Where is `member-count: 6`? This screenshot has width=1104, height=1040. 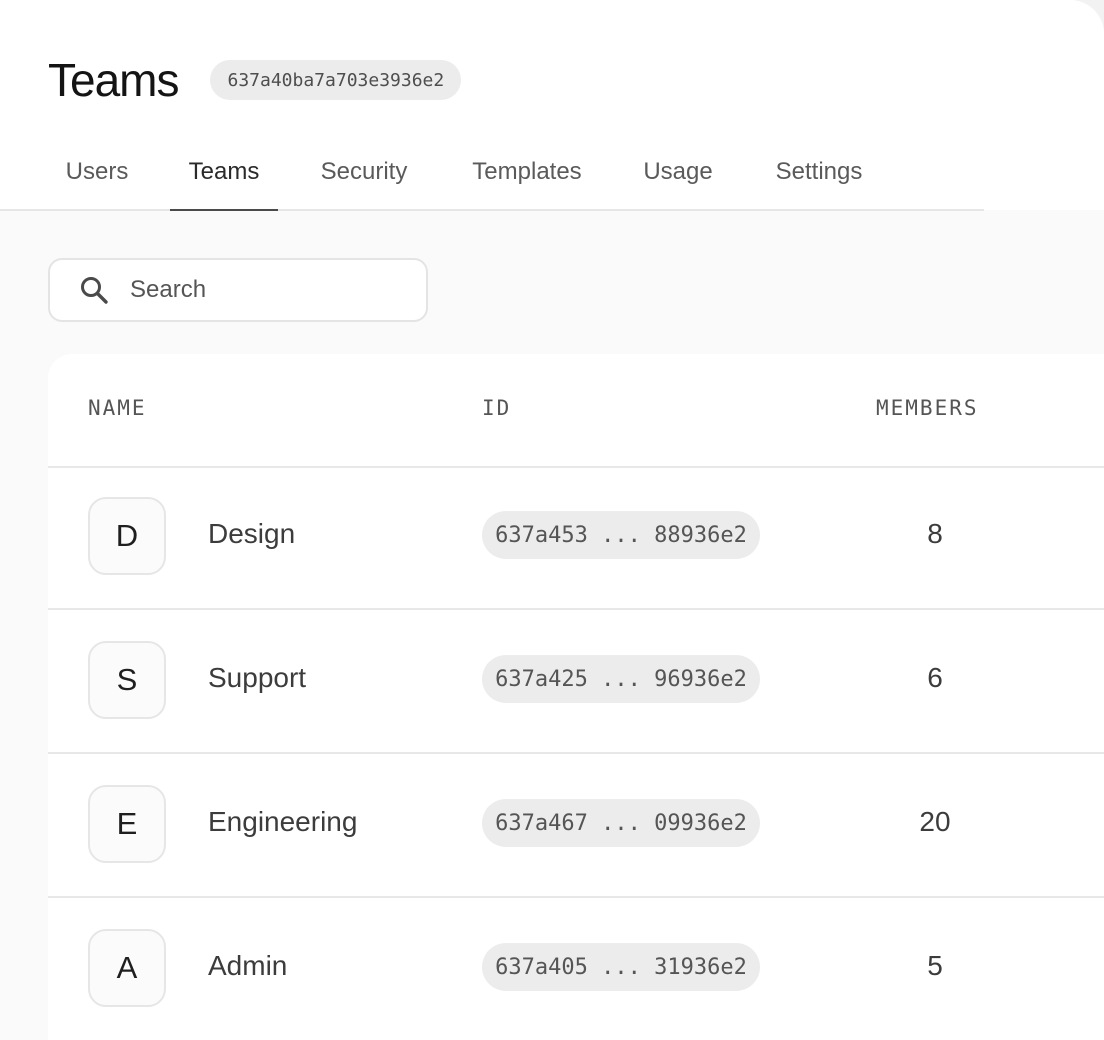 member-count: 6 is located at coordinates (935, 677).